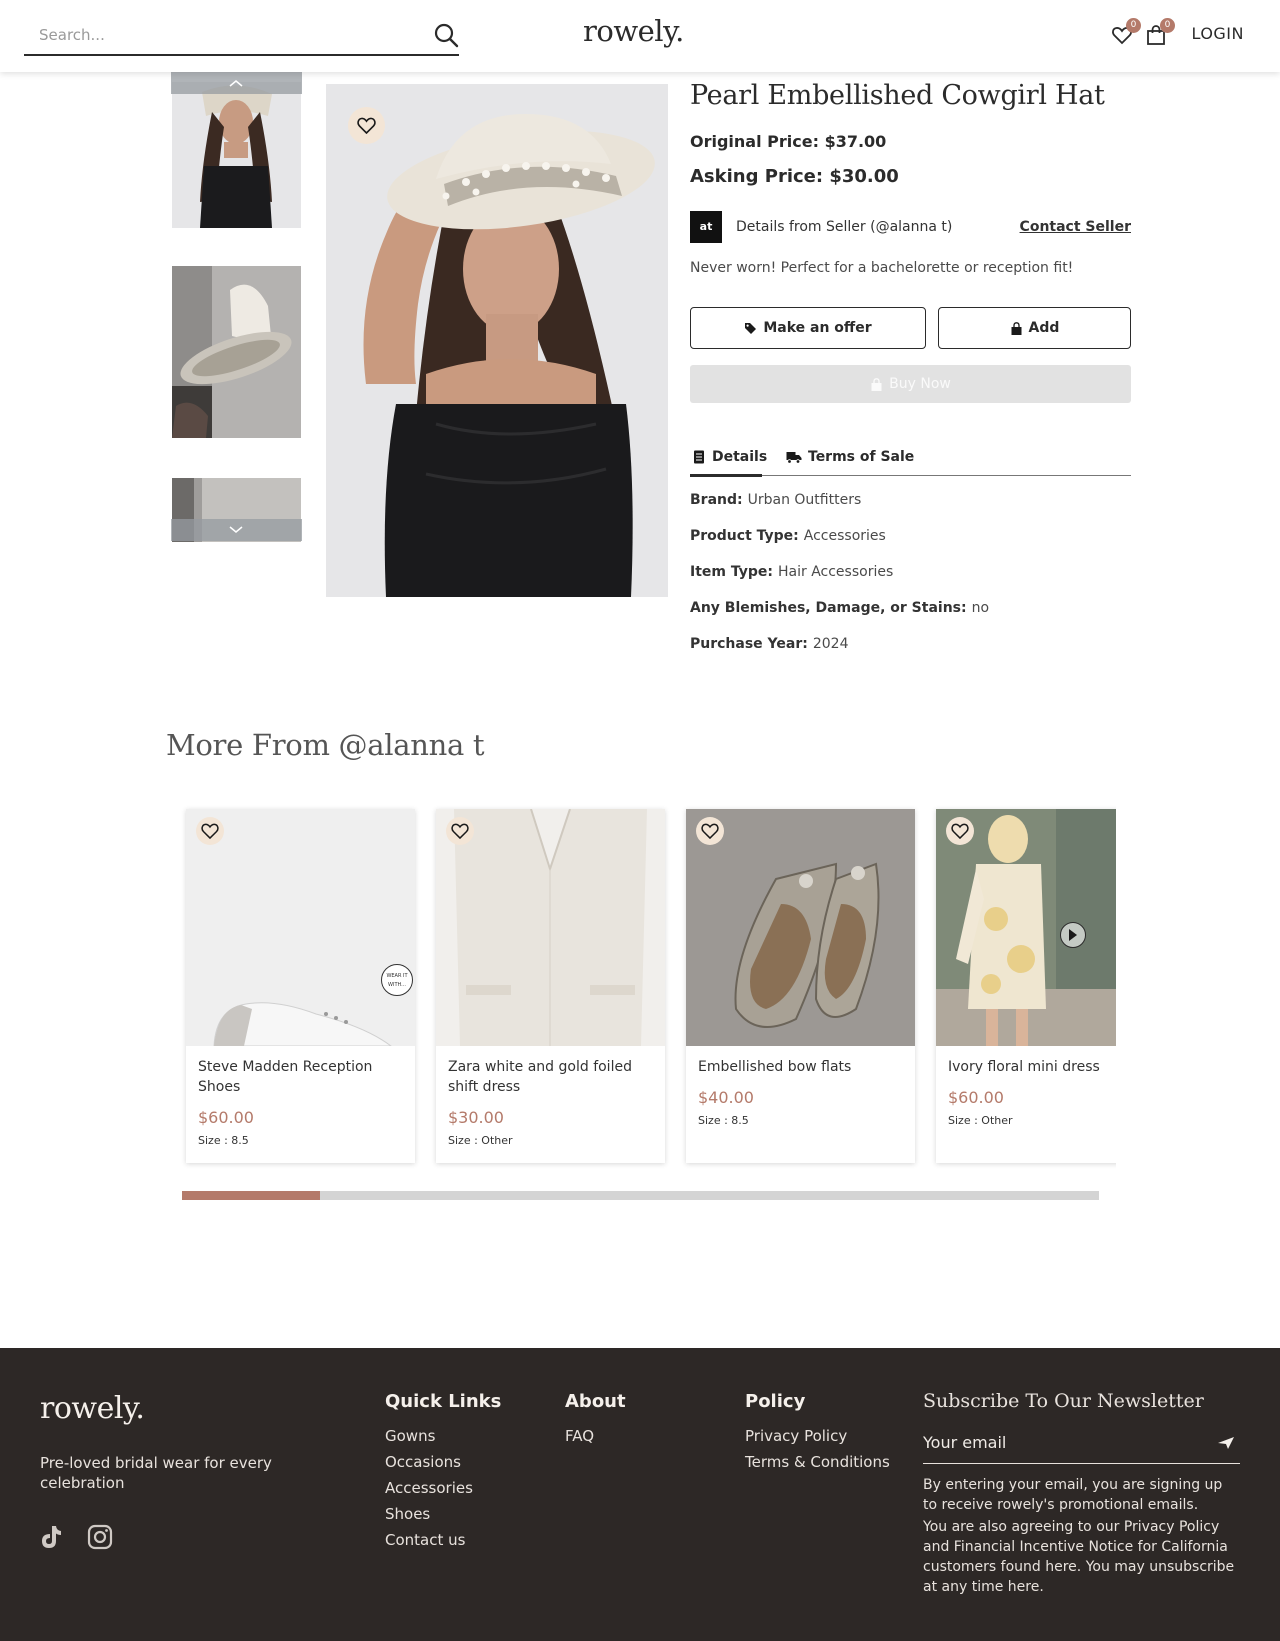  What do you see at coordinates (844, 536) in the screenshot?
I see `spec-value: Accessories` at bounding box center [844, 536].